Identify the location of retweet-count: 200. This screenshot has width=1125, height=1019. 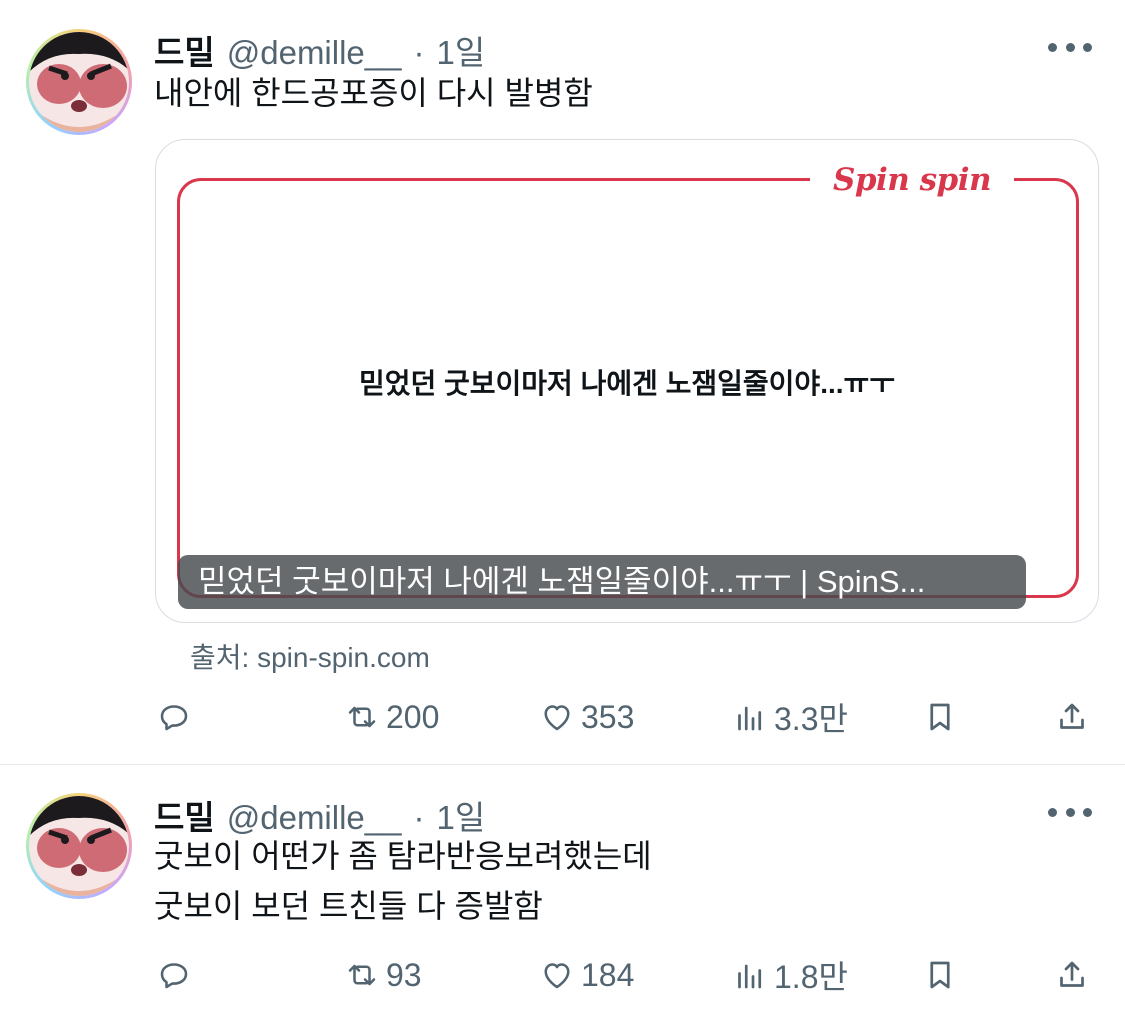
(413, 716).